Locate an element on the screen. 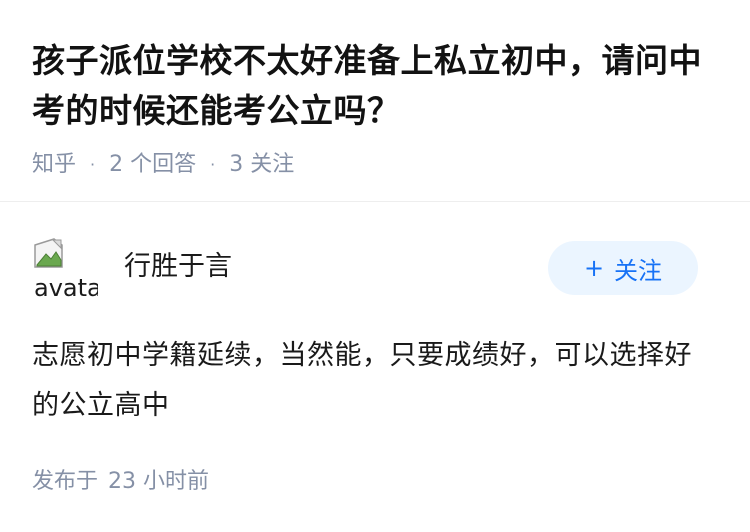  follow-button: + 关注 is located at coordinates (623, 268).